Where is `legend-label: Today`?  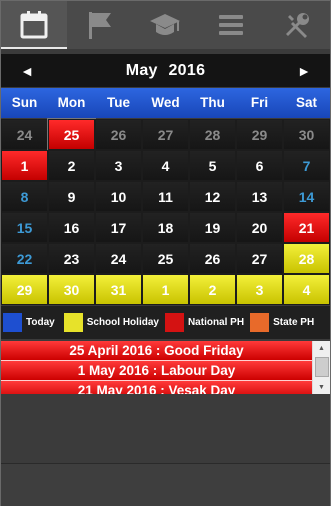
legend-label: Today is located at coordinates (40, 322).